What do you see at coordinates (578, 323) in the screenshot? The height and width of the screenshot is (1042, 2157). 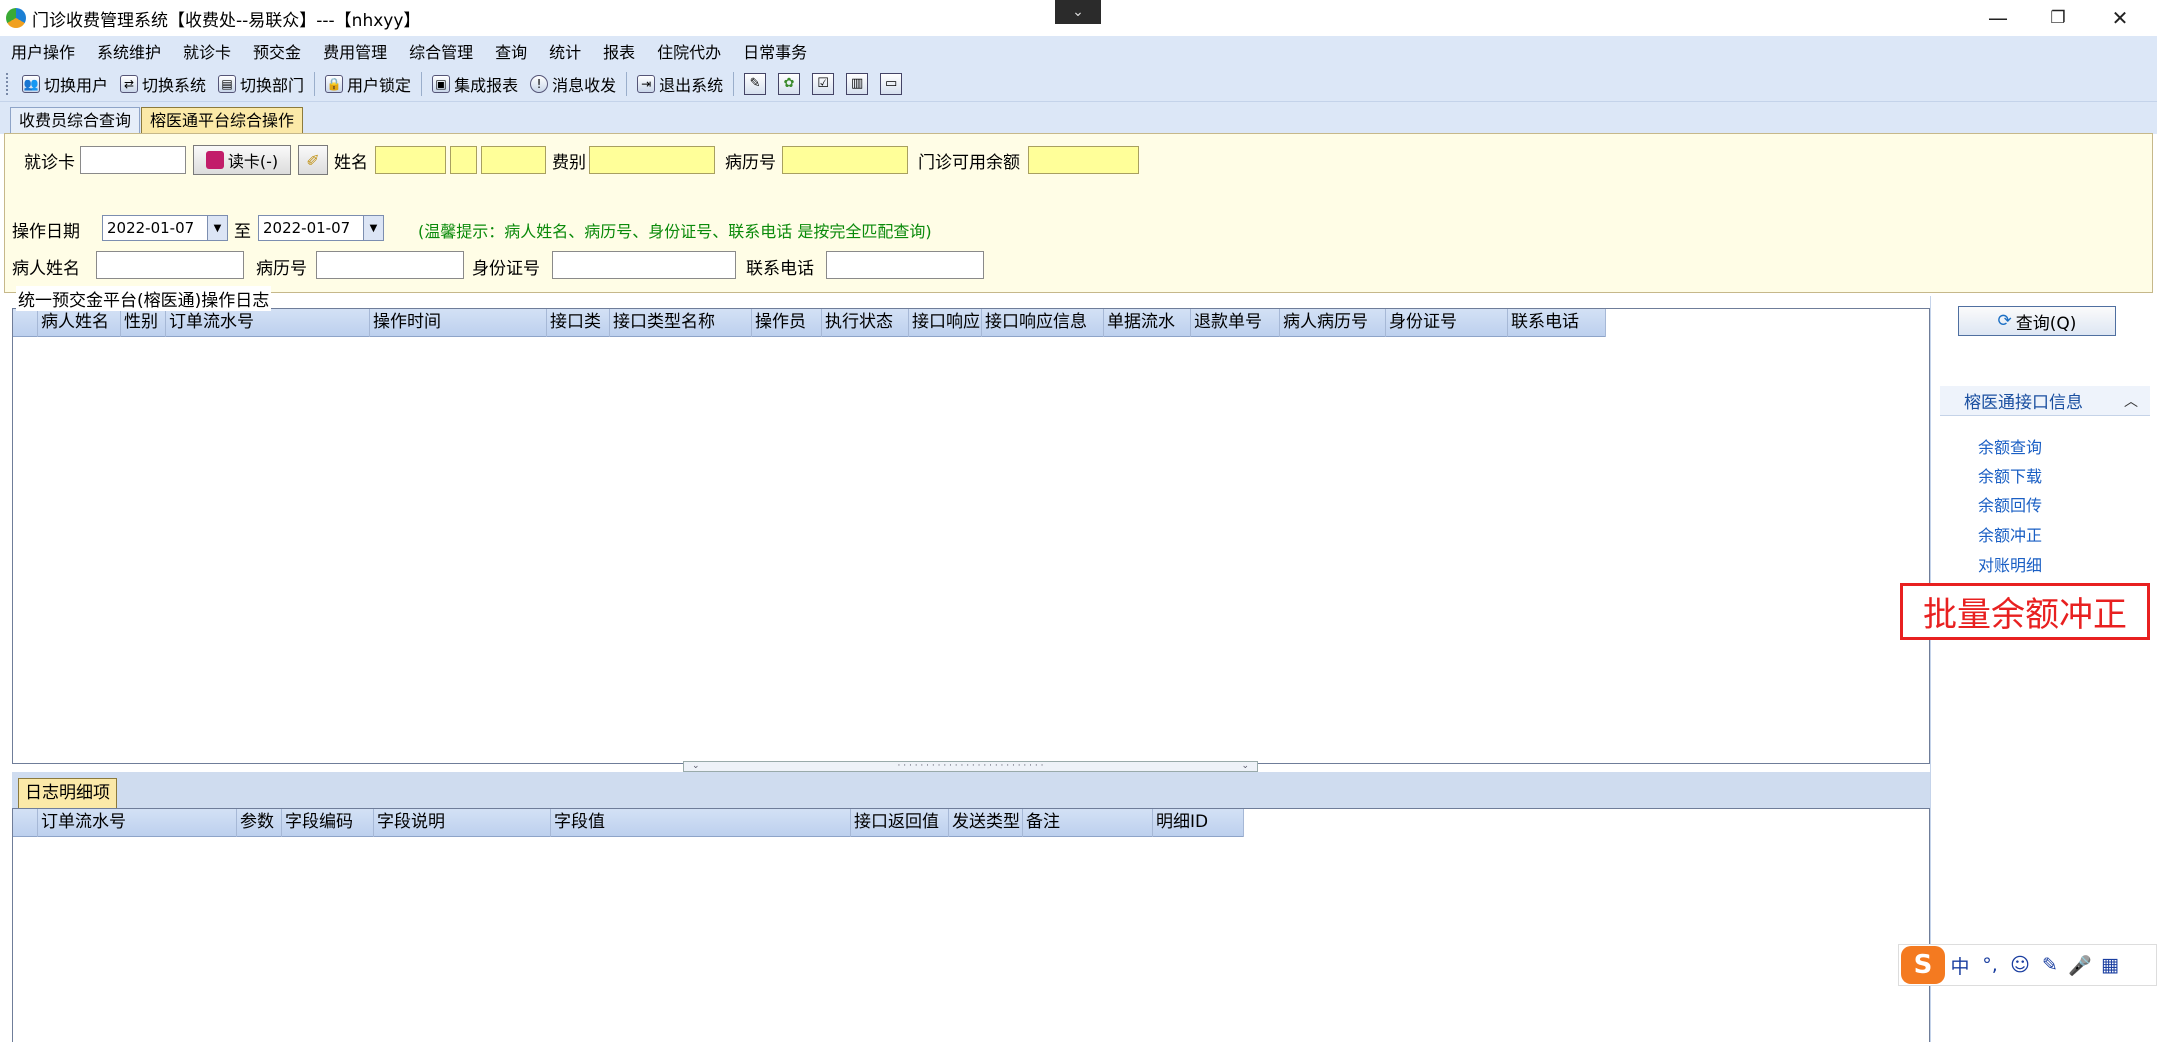 I see `log-col-interface-type: 接口类` at bounding box center [578, 323].